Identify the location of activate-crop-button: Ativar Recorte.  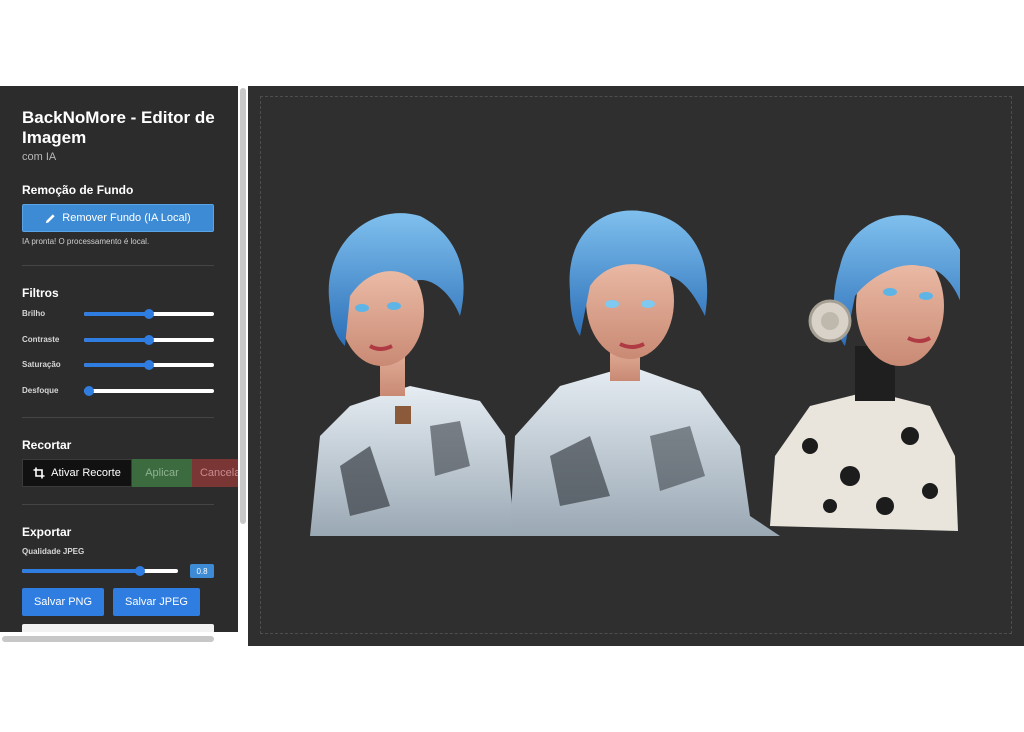
(77, 473).